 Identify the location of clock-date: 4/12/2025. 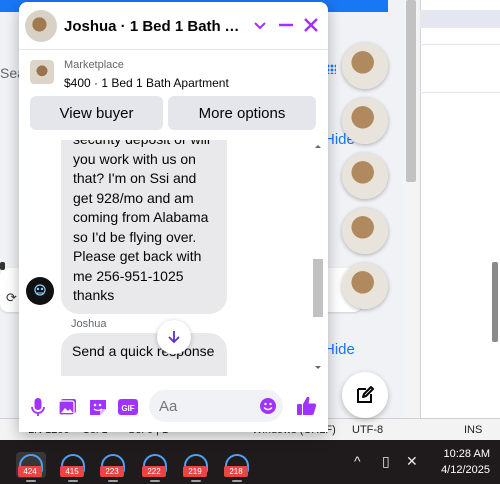
(465, 470).